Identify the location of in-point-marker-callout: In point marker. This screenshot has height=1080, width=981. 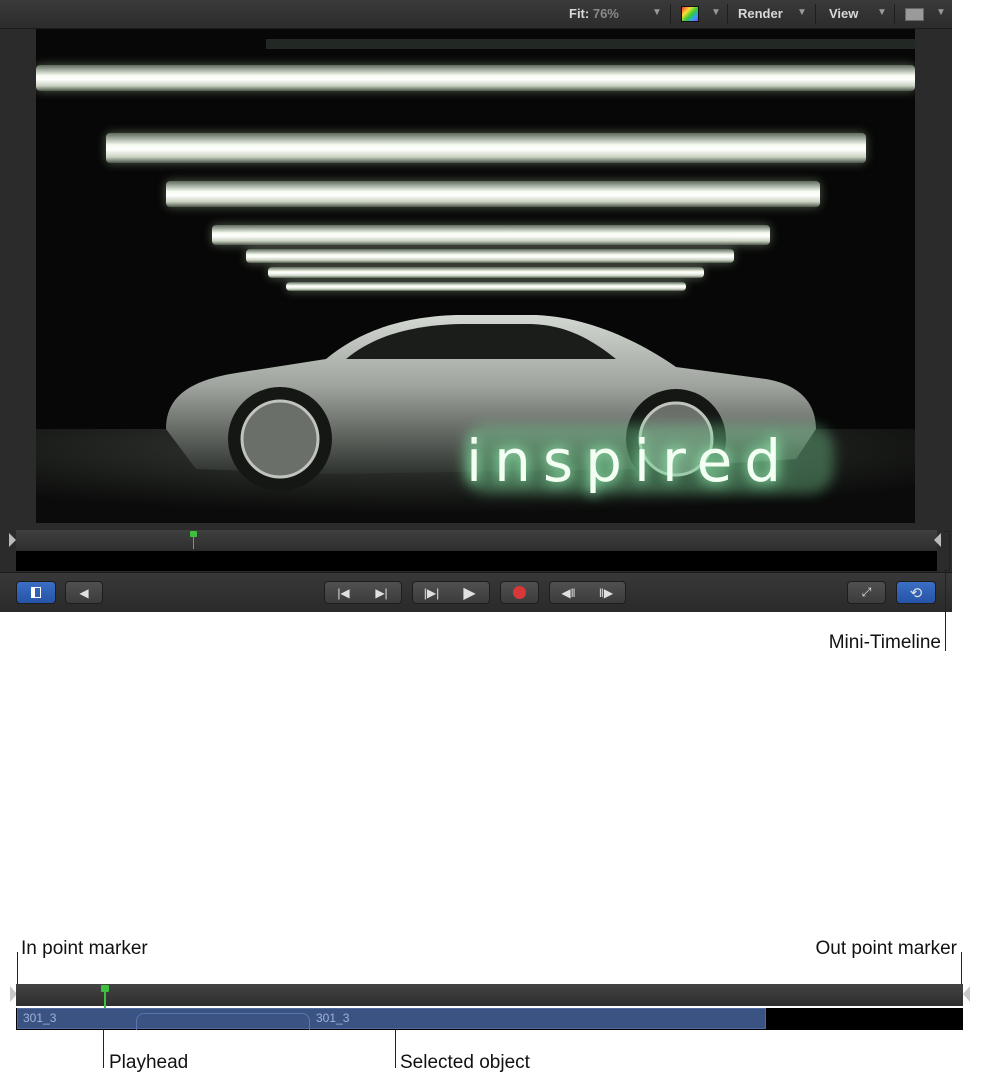
(84, 948).